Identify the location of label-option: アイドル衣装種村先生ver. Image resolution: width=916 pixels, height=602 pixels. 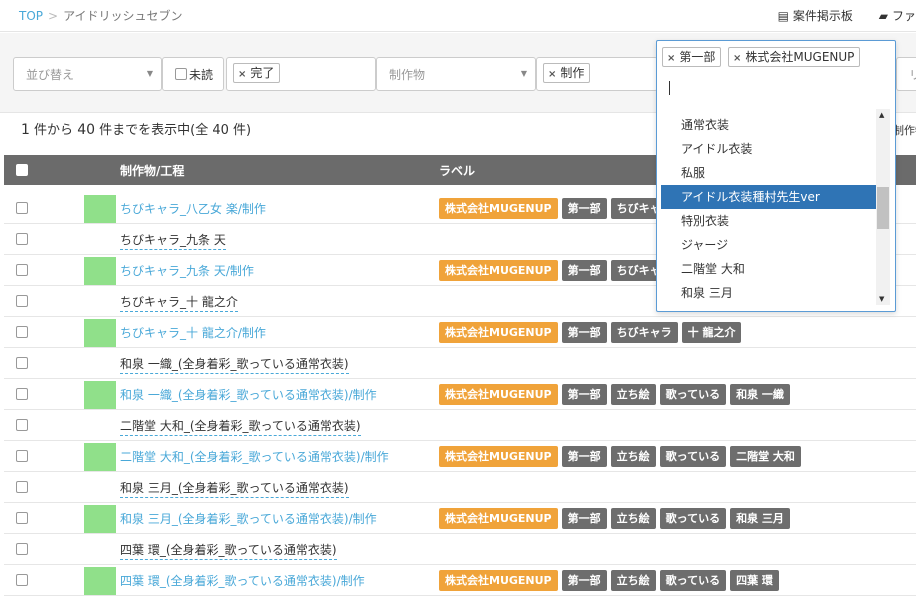
(769, 197).